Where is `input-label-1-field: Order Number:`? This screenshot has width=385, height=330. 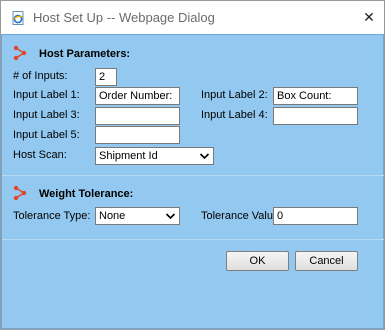
input-label-1-field: Order Number: is located at coordinates (137, 96).